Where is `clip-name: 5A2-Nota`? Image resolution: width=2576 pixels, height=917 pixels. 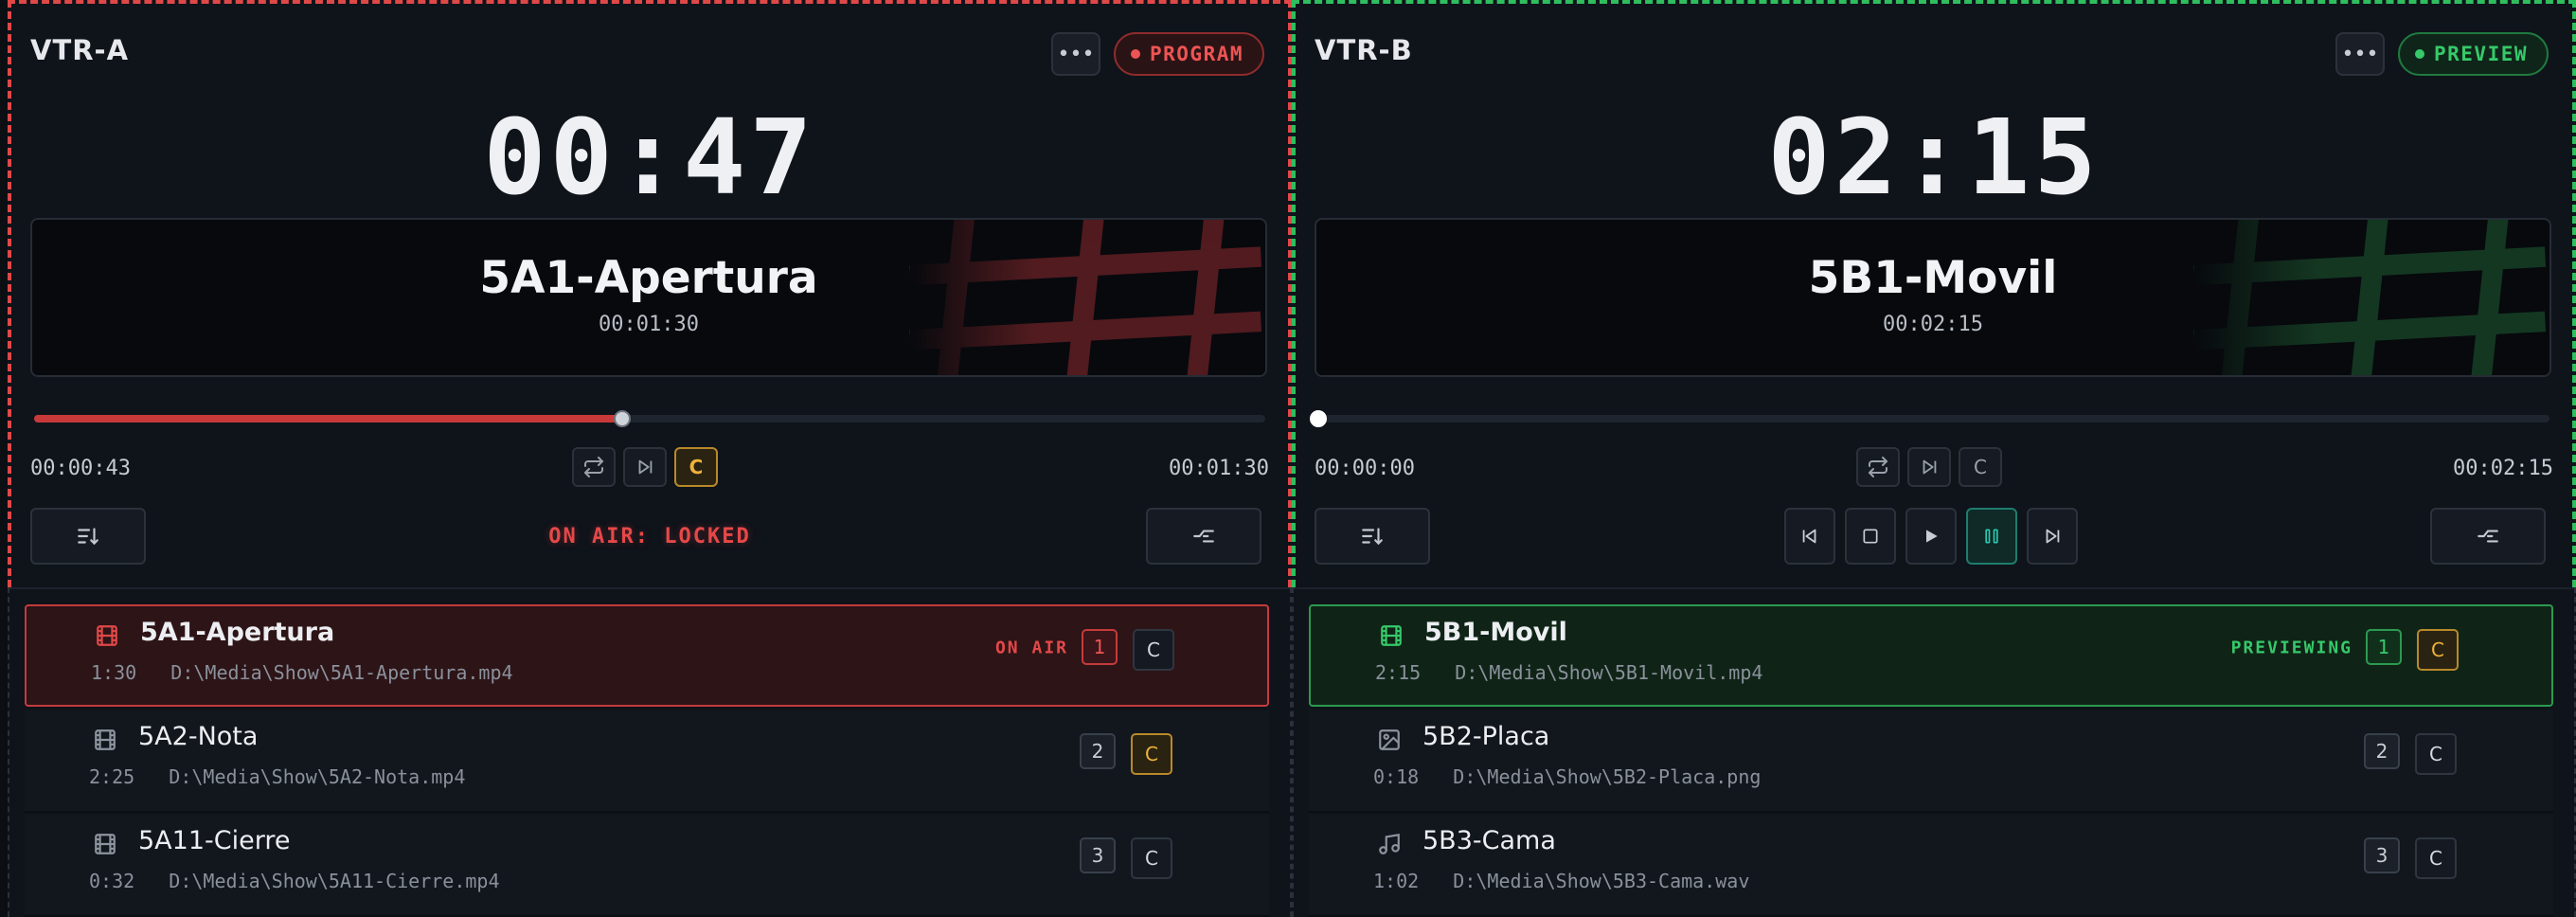 clip-name: 5A2-Nota is located at coordinates (198, 736).